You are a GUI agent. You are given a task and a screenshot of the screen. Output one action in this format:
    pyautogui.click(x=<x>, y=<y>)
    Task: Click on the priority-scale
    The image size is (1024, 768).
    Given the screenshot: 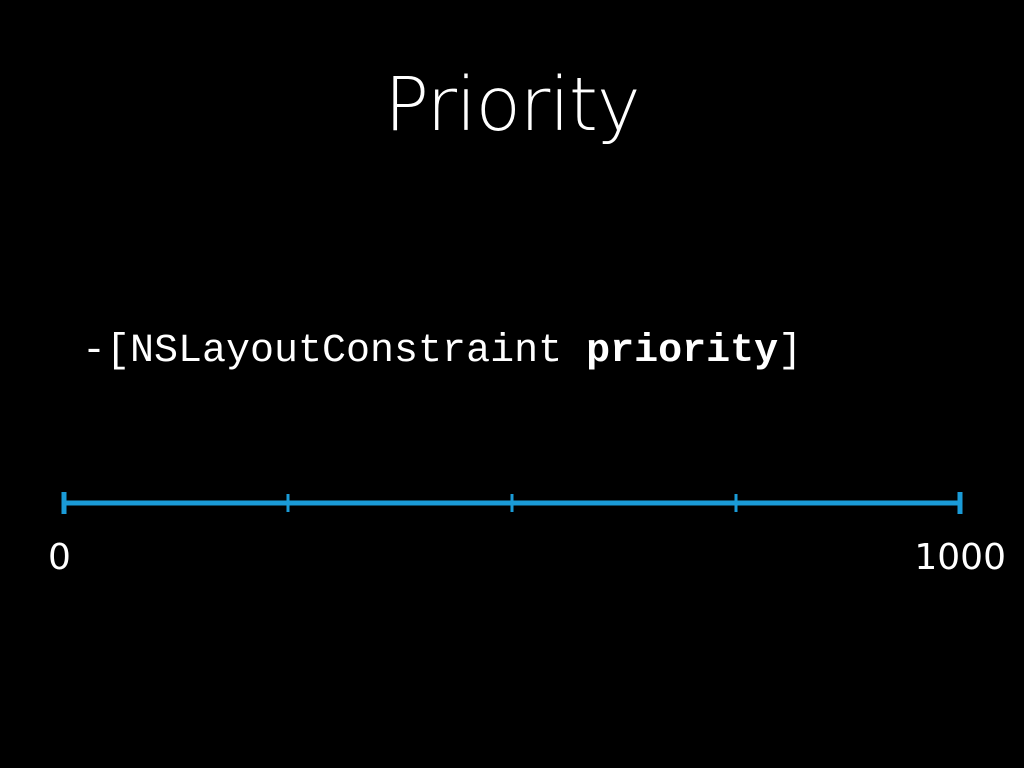 What is the action you would take?
    pyautogui.click(x=512, y=503)
    